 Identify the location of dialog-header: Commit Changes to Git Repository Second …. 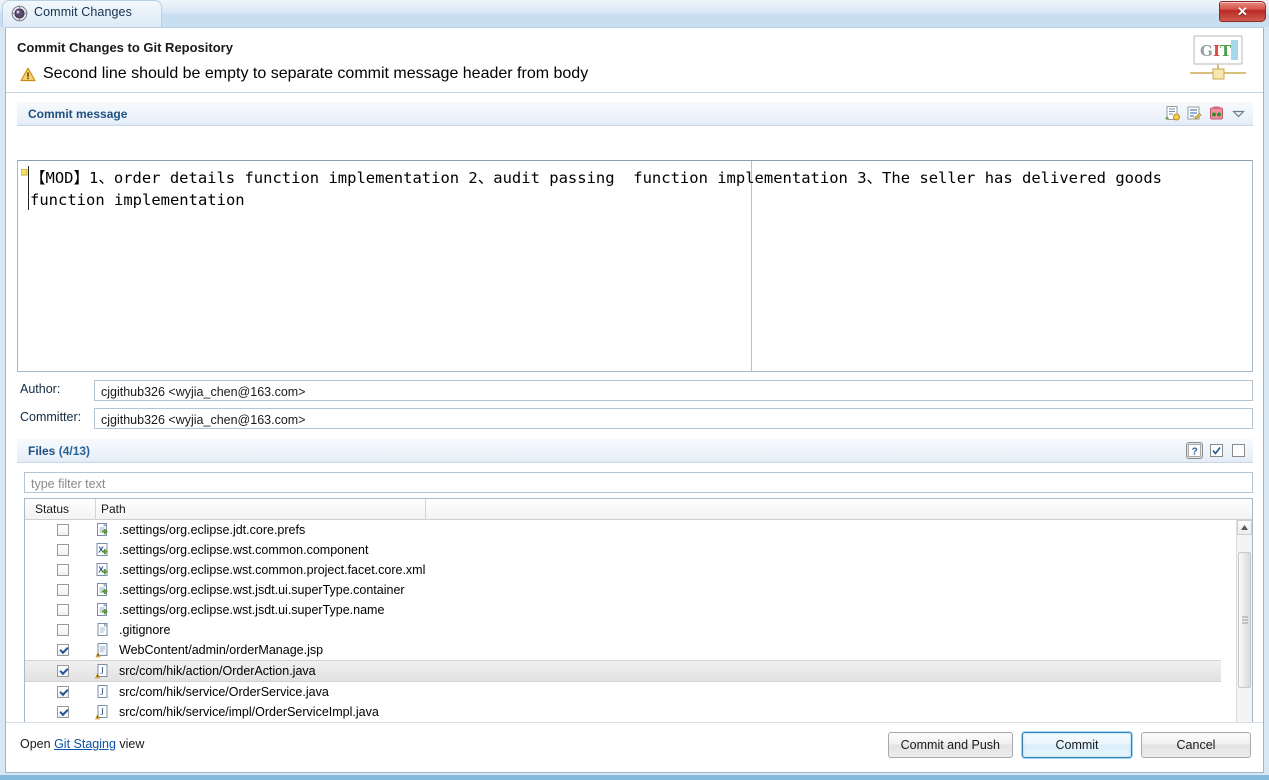
(634, 60).